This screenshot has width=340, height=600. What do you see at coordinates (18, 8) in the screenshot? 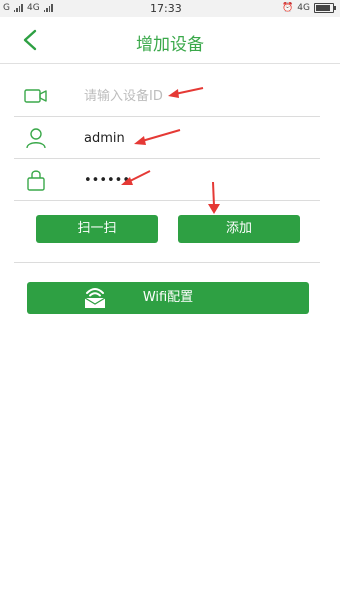
I see `signal-icon` at bounding box center [18, 8].